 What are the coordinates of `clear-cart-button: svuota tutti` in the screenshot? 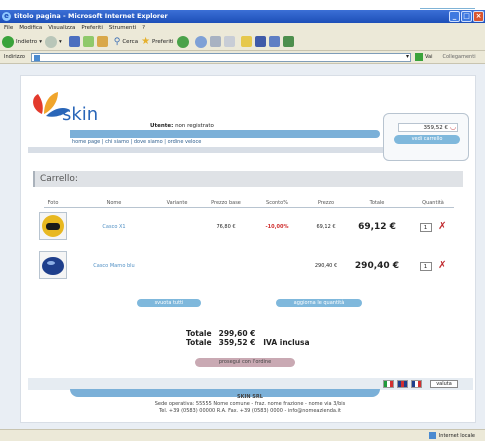 It's located at (169, 303).